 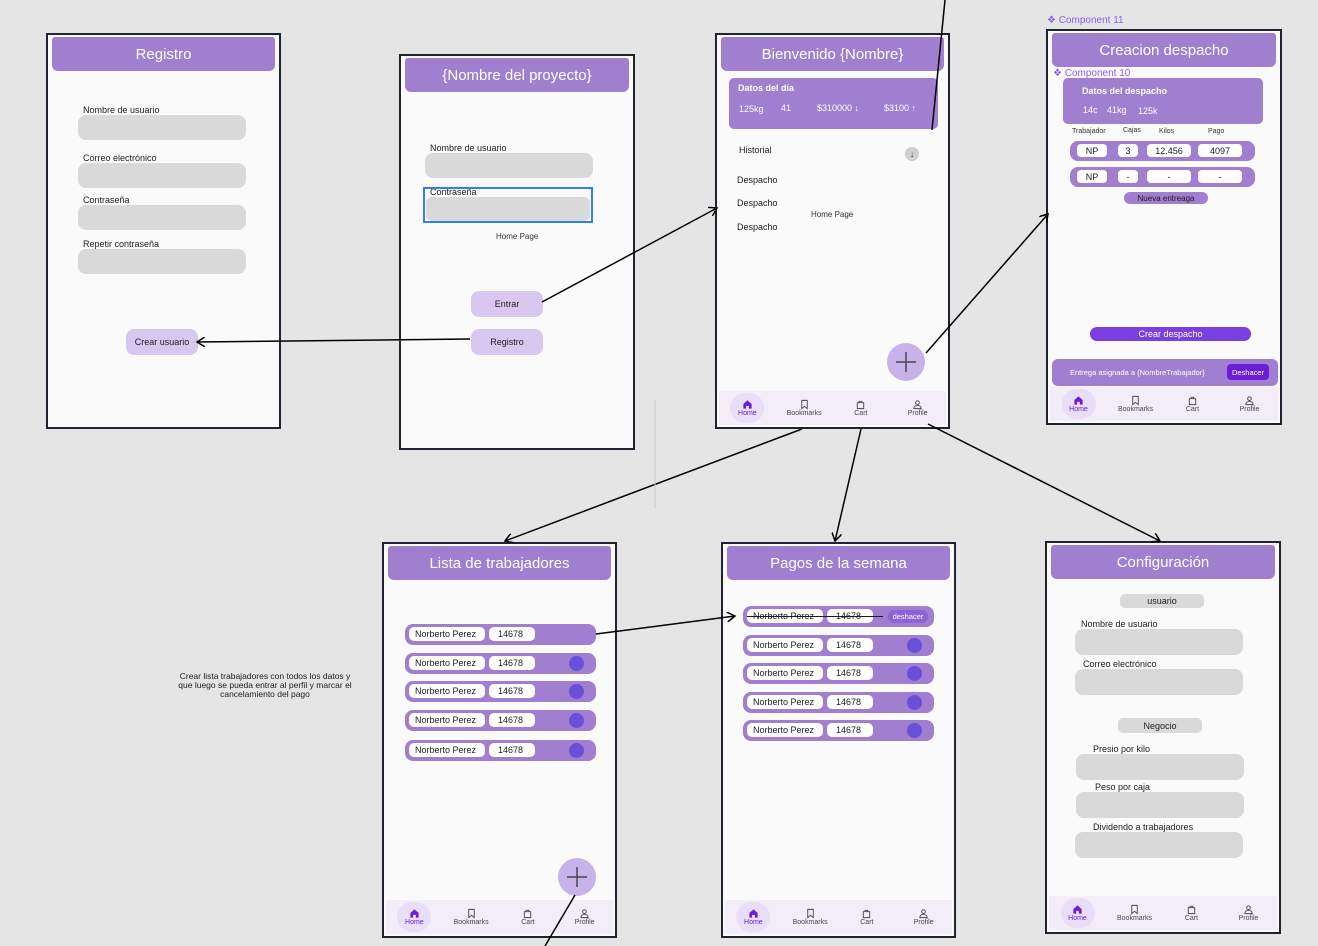 What do you see at coordinates (1125, 91) in the screenshot?
I see `card-title: Datos del despacho` at bounding box center [1125, 91].